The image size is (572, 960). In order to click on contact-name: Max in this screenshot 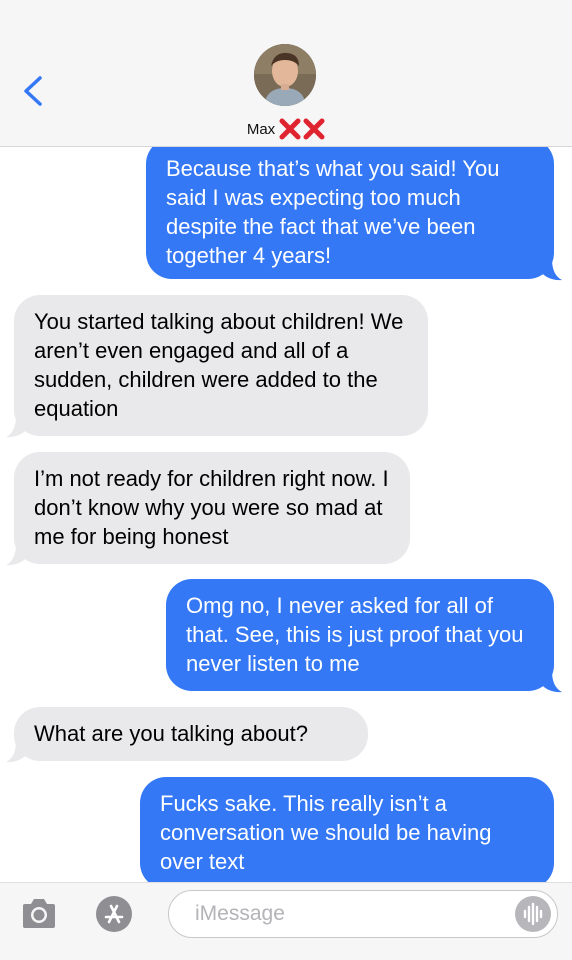, I will do `click(261, 129)`.